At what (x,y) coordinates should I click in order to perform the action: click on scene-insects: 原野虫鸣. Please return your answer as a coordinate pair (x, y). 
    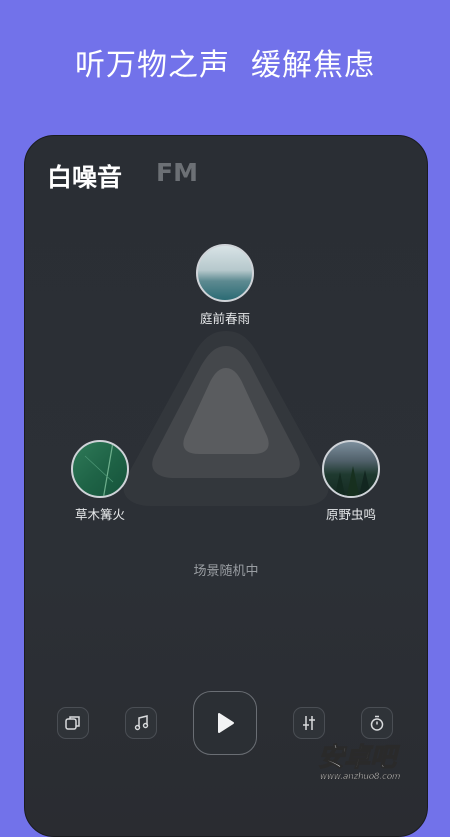
    Looking at the image, I should click on (351, 481).